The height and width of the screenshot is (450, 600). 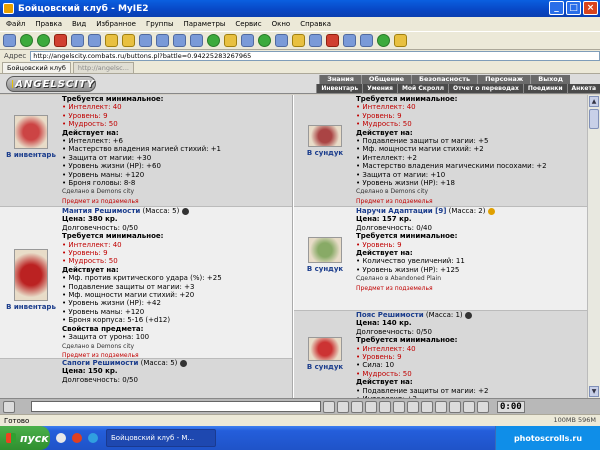 I want to click on tile-icon, so click(x=366, y=40).